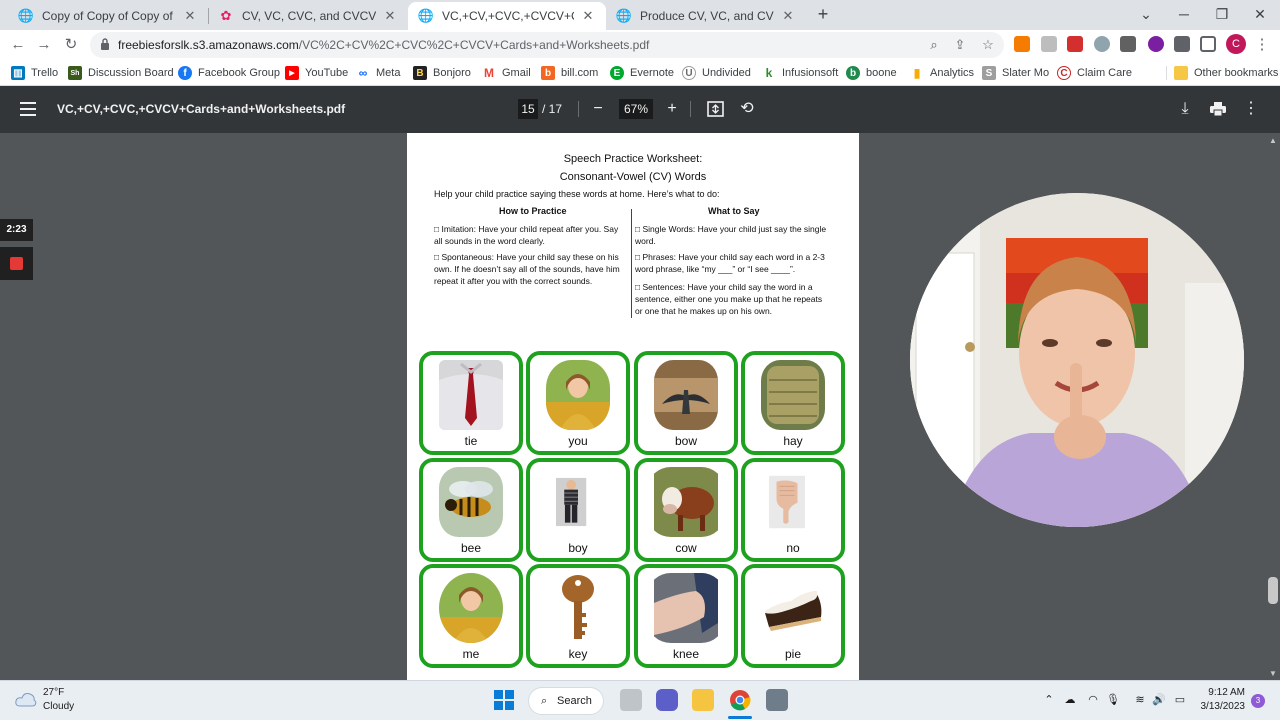  I want to click on bookmark-bill-com: b bill.com, so click(569, 73).